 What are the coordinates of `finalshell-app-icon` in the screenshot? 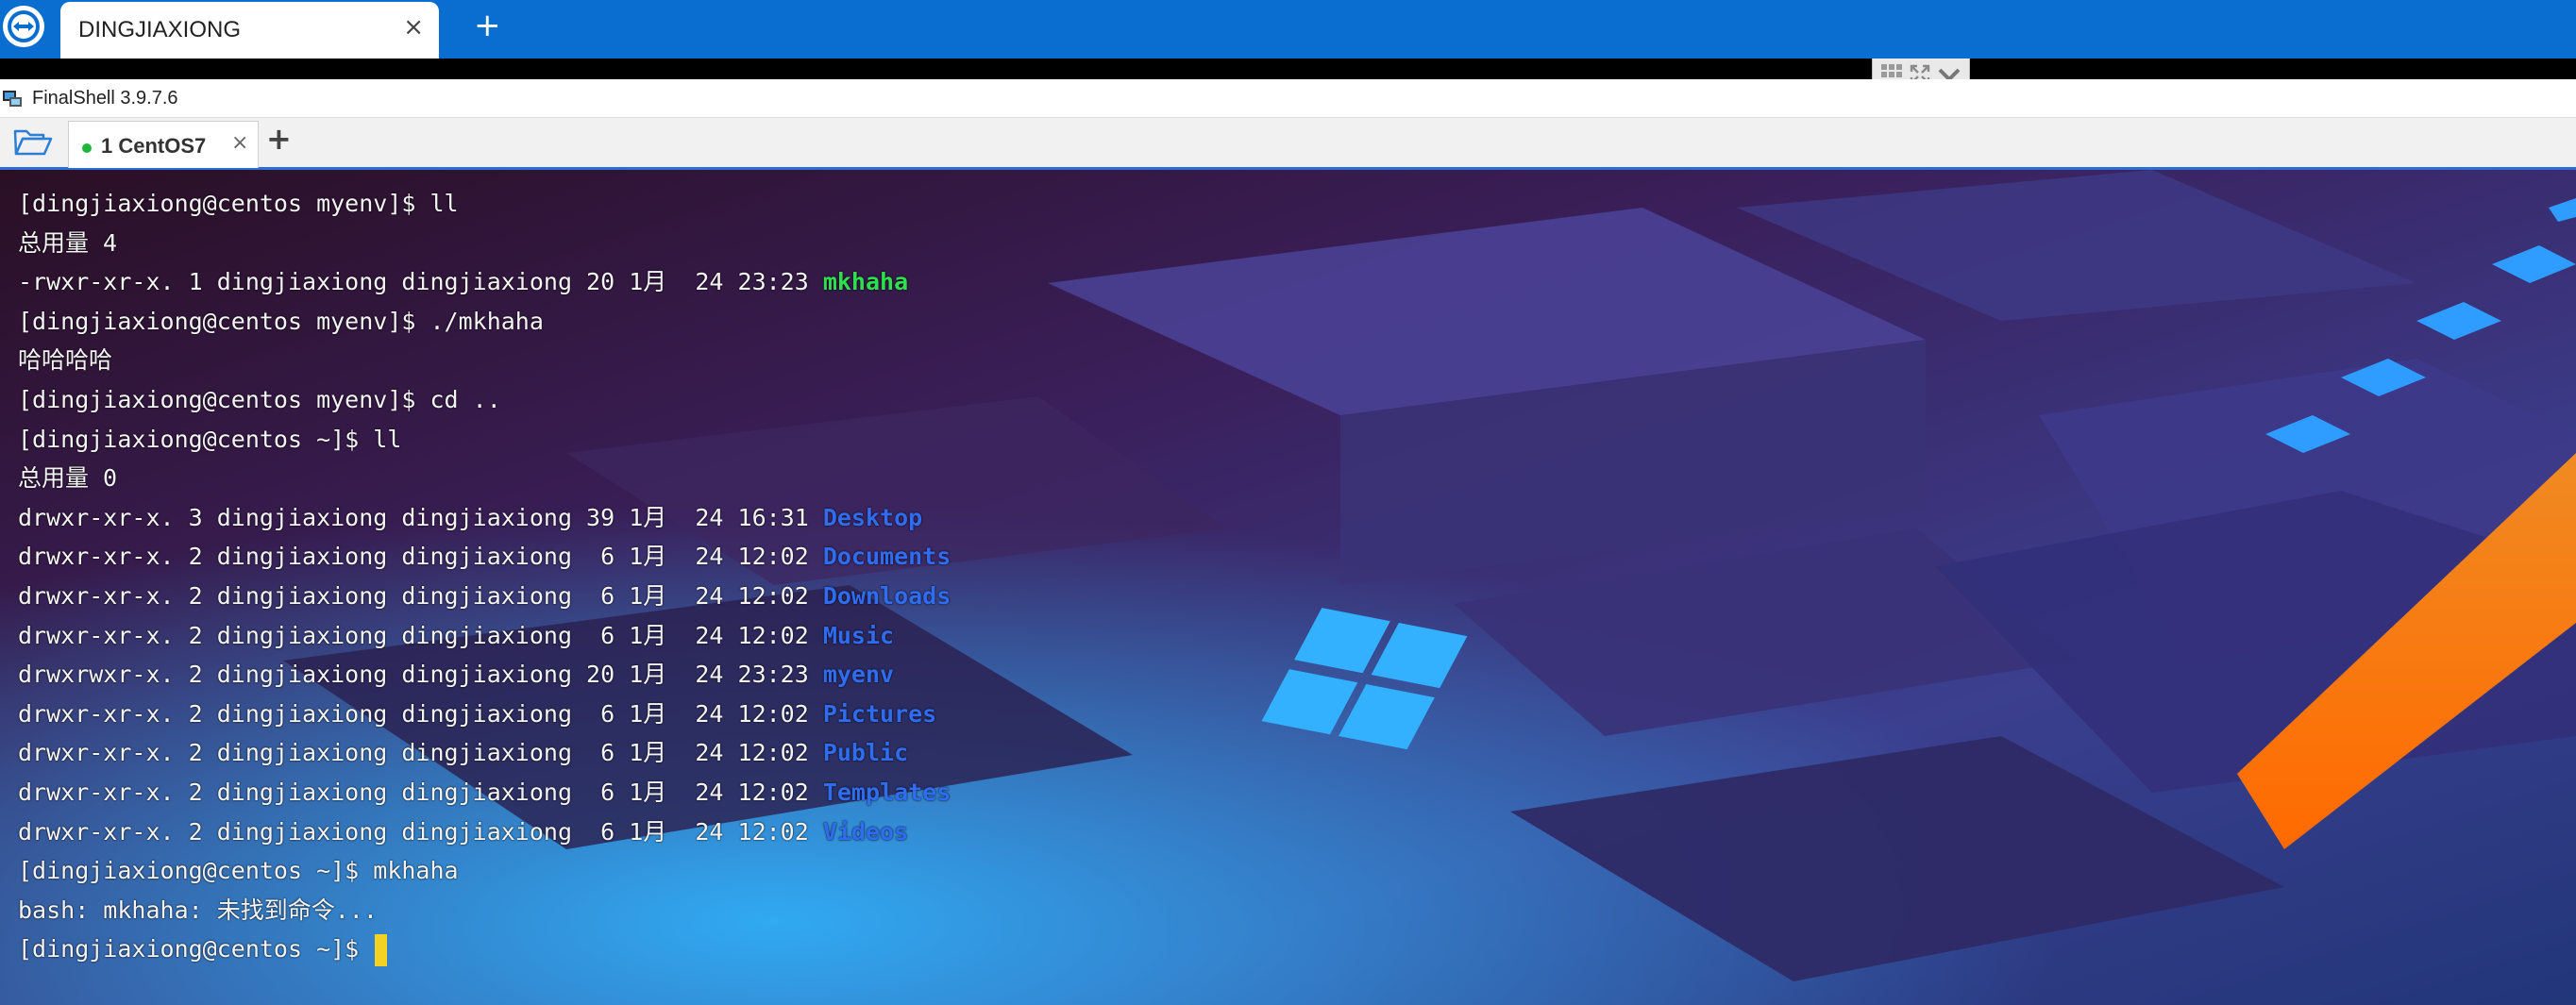 It's located at (12, 98).